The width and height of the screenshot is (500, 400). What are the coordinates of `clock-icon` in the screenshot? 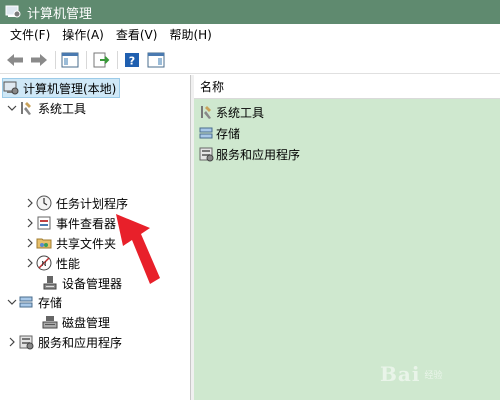 It's located at (44, 203).